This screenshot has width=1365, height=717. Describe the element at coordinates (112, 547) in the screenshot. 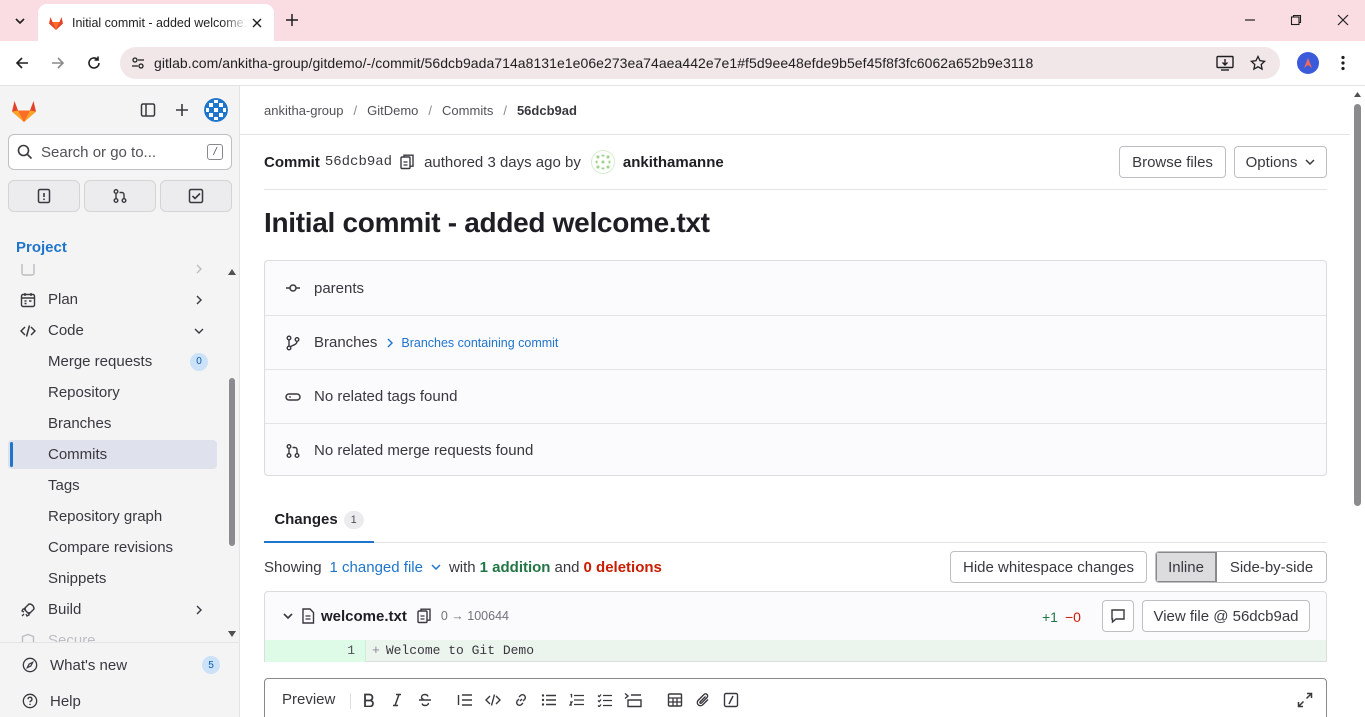

I see `sidebar-item-compare-revisions: Compare revisions` at that location.